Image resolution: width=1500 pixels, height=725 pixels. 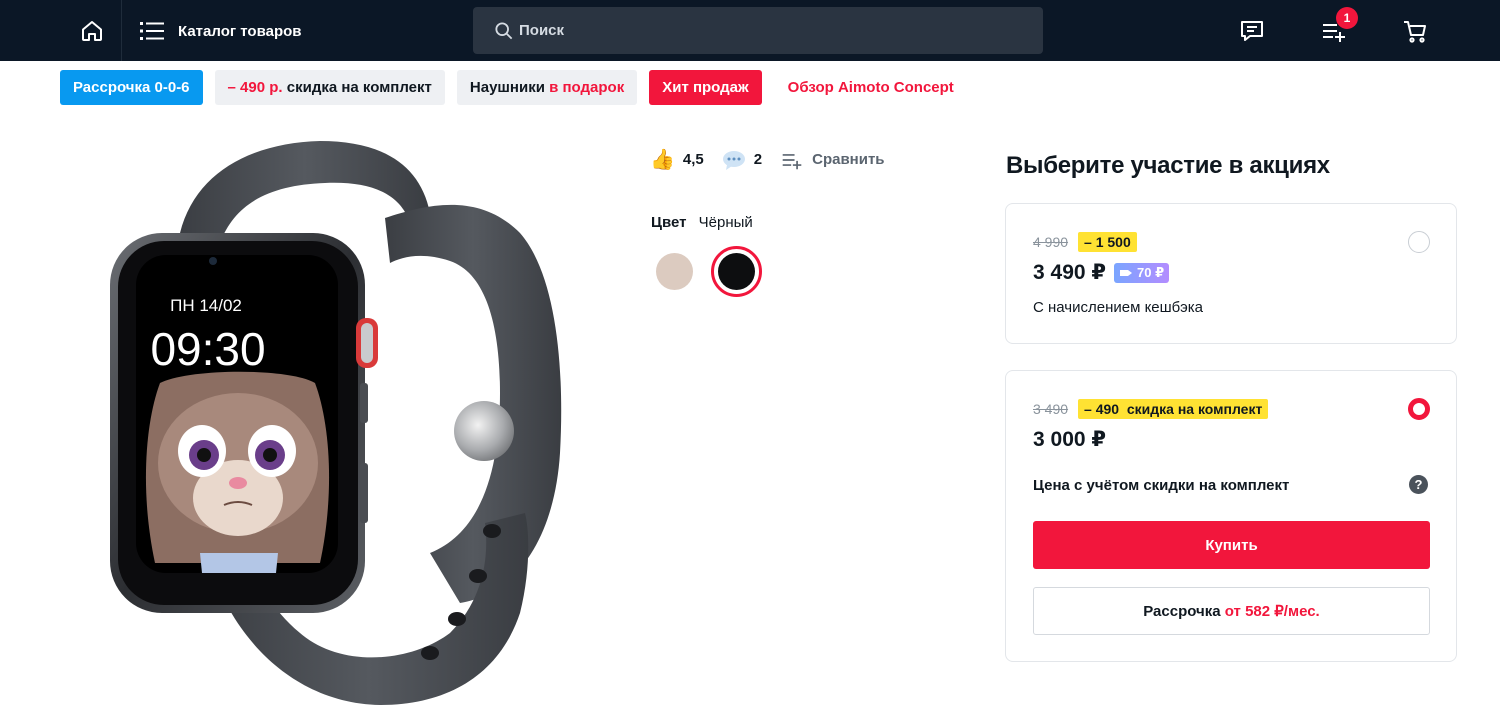 I want to click on top-header: Каталог товаров 1, so click(x=750, y=30).